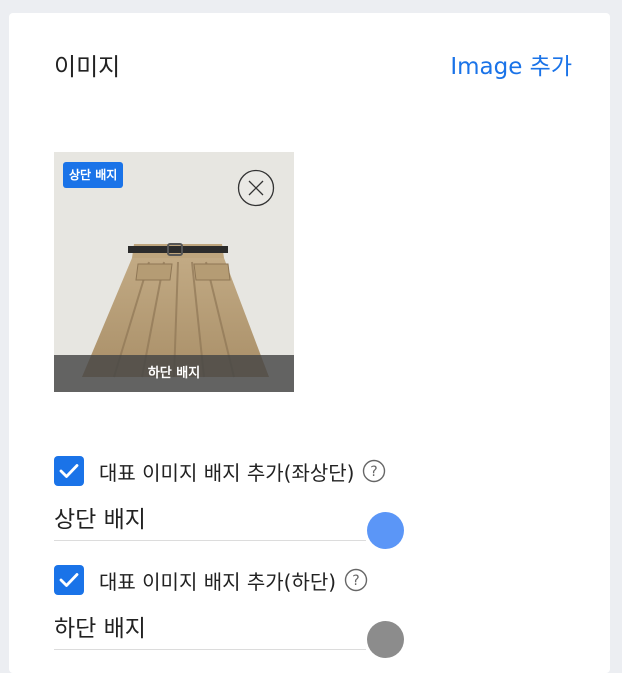 This screenshot has width=622, height=673. What do you see at coordinates (210, 520) in the screenshot?
I see `top-badge-text-field: 상단 배지` at bounding box center [210, 520].